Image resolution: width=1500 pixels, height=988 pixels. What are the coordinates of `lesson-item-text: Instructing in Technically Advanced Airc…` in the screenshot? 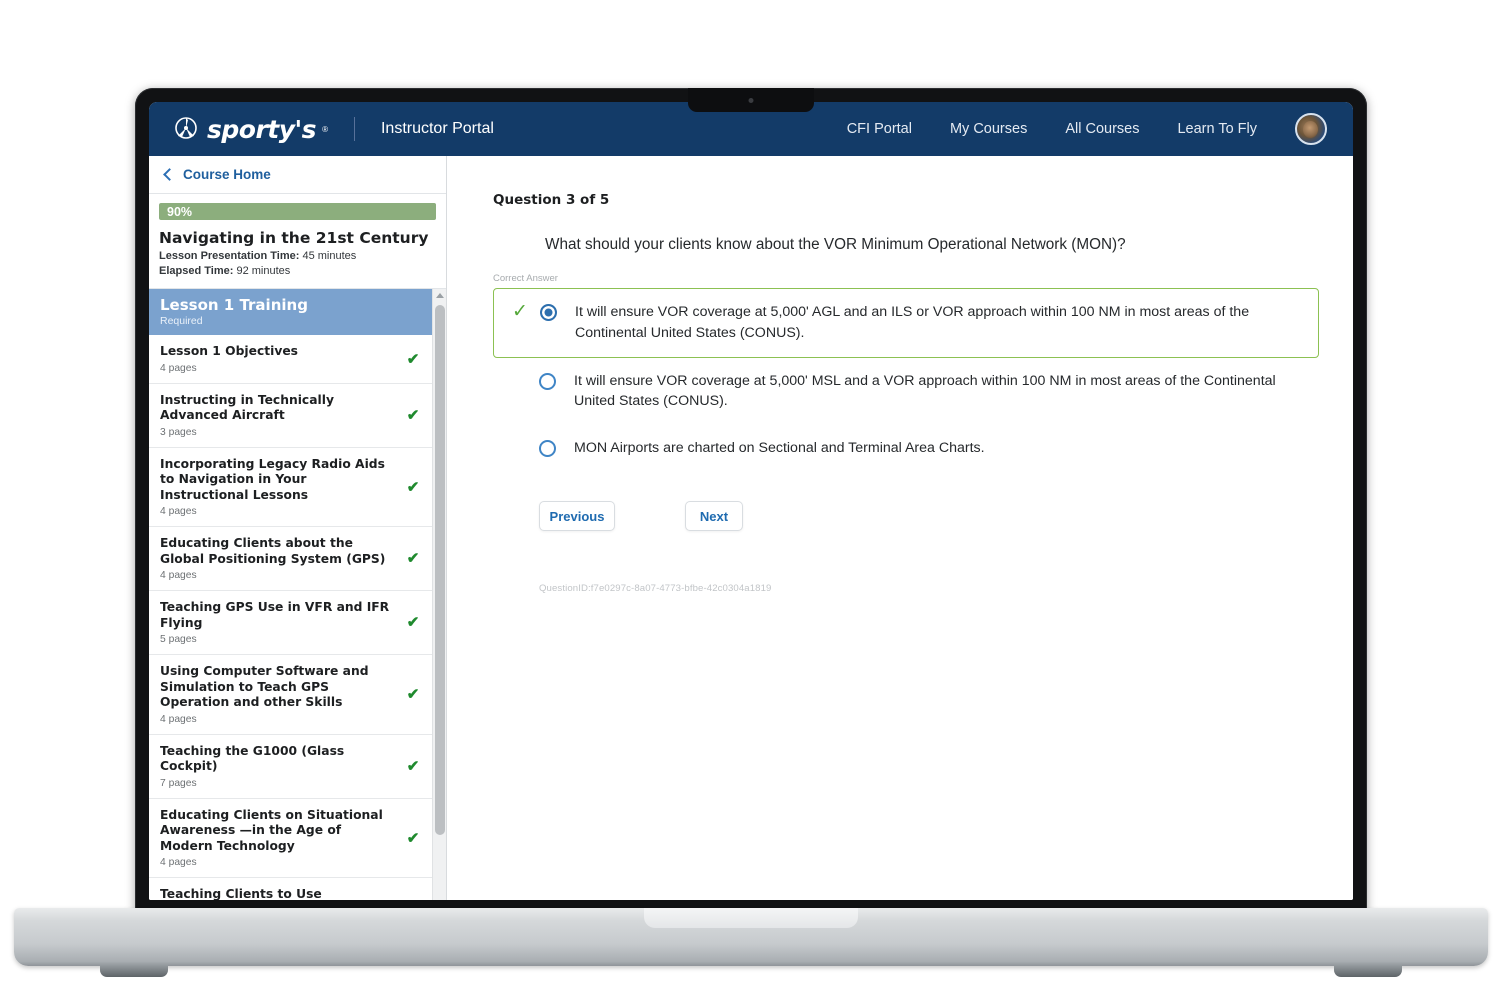 It's located at (282, 415).